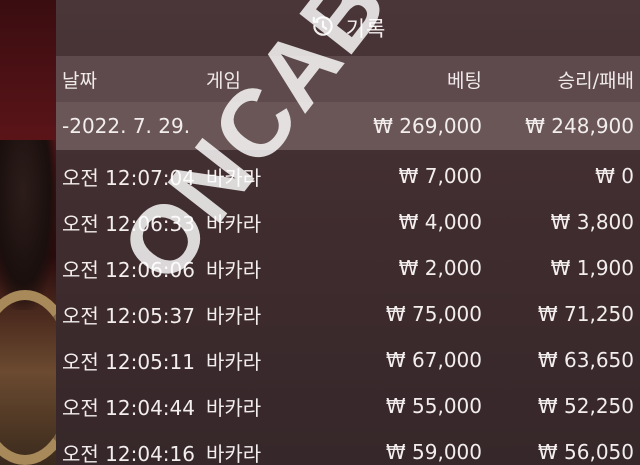 The width and height of the screenshot is (640, 465). Describe the element at coordinates (323, 28) in the screenshot. I see `history-icon` at that location.